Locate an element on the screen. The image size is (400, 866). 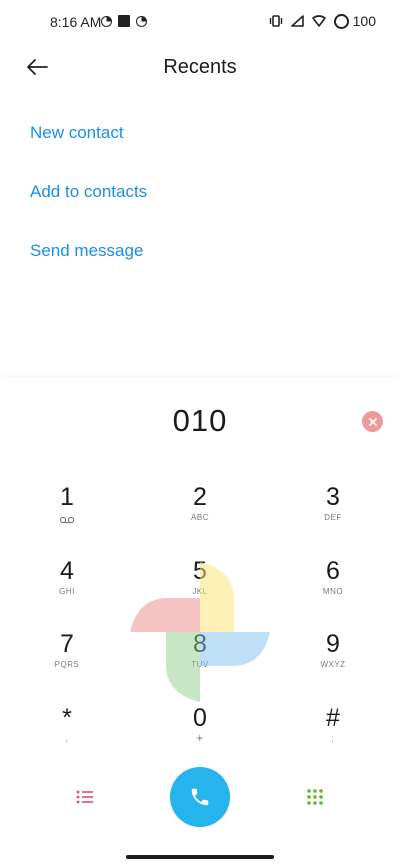
key-7: 7 PQRS is located at coordinates (67, 658).